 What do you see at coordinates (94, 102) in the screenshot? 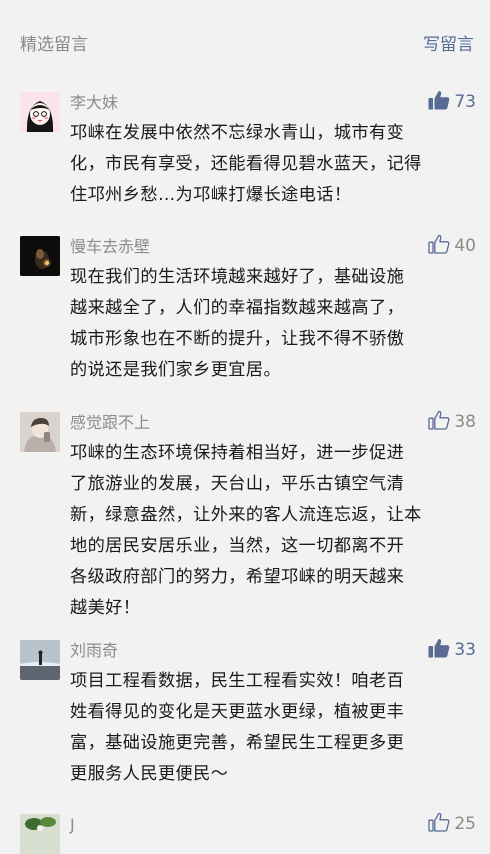
I see `comment-nickname: 李大妹` at bounding box center [94, 102].